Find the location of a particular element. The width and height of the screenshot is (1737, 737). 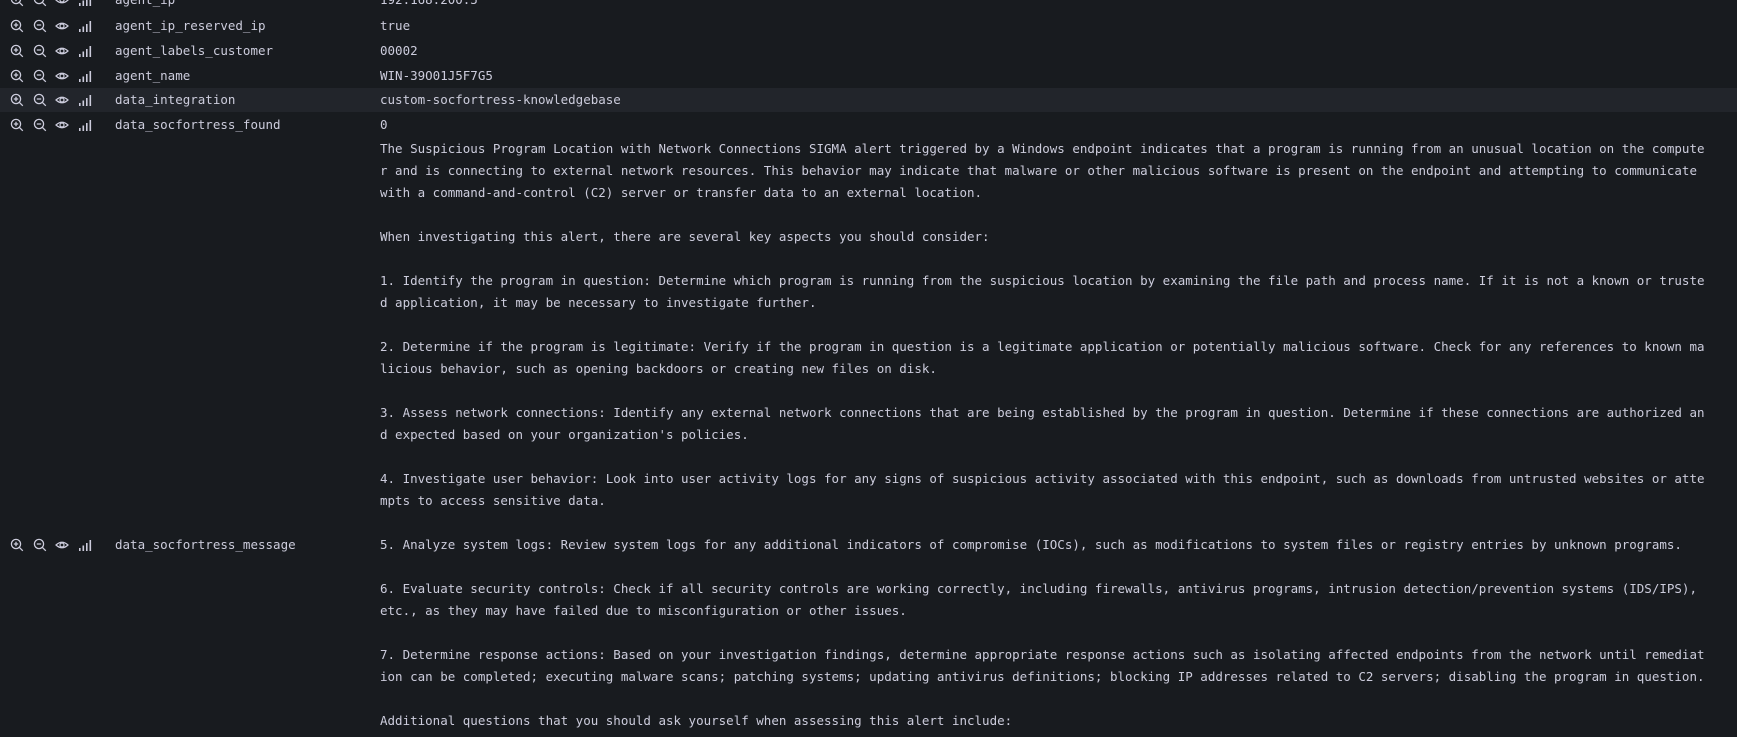

field-key: data_integration is located at coordinates (175, 99).